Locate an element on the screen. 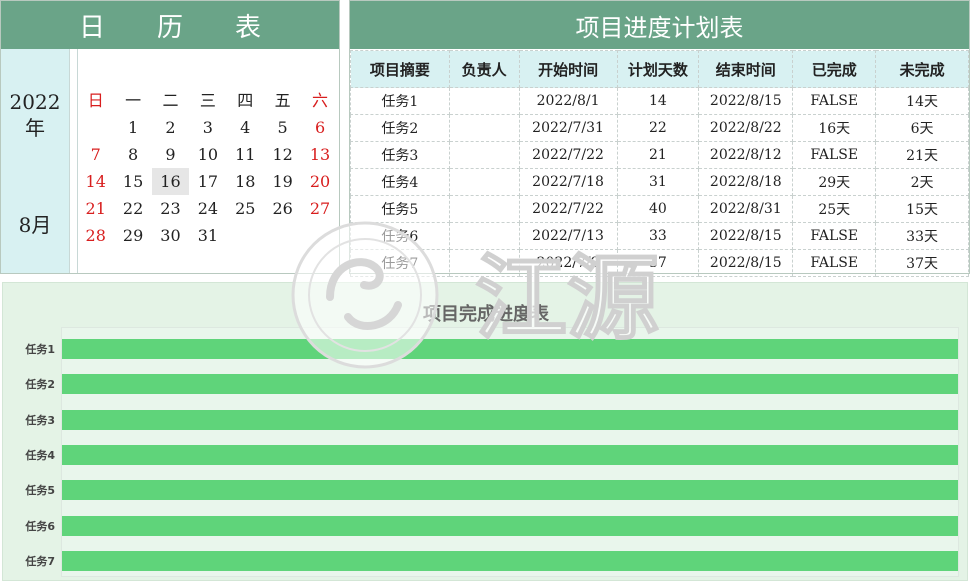 The width and height of the screenshot is (970, 583). table-cell: 33天 is located at coordinates (922, 236).